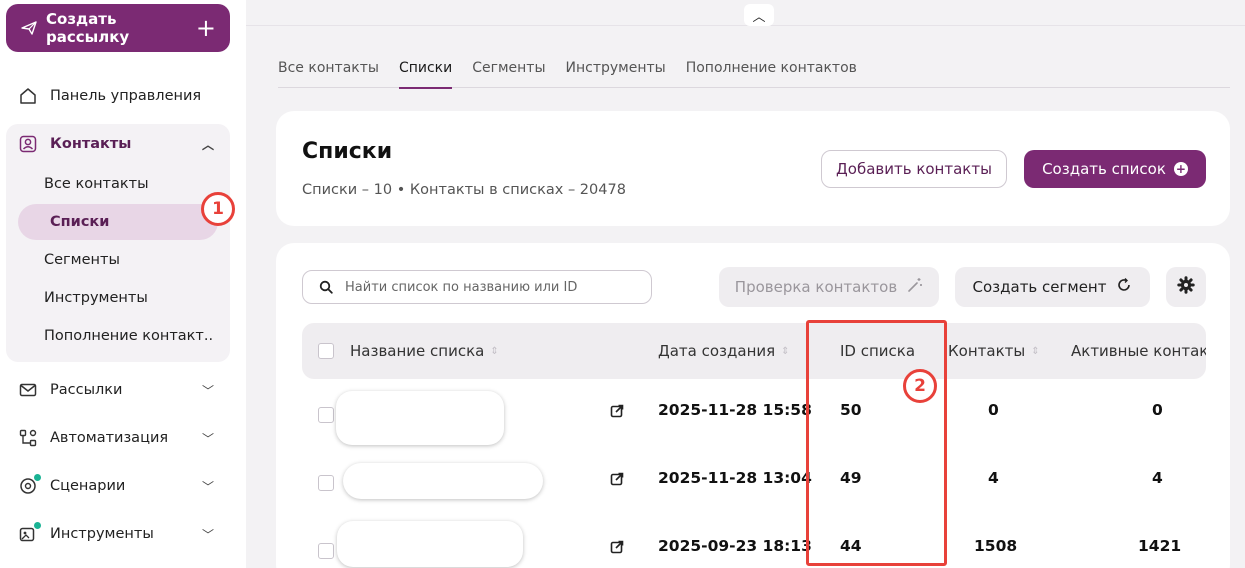 The width and height of the screenshot is (1245, 568). I want to click on table-settings-button, so click(1186, 287).